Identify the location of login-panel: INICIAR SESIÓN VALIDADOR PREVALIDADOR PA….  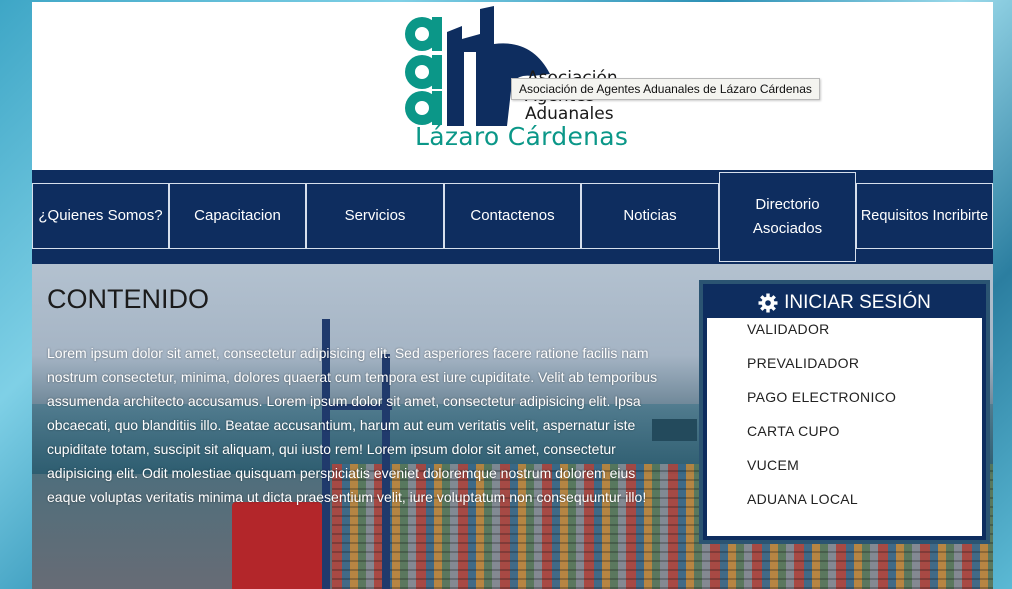
(844, 412).